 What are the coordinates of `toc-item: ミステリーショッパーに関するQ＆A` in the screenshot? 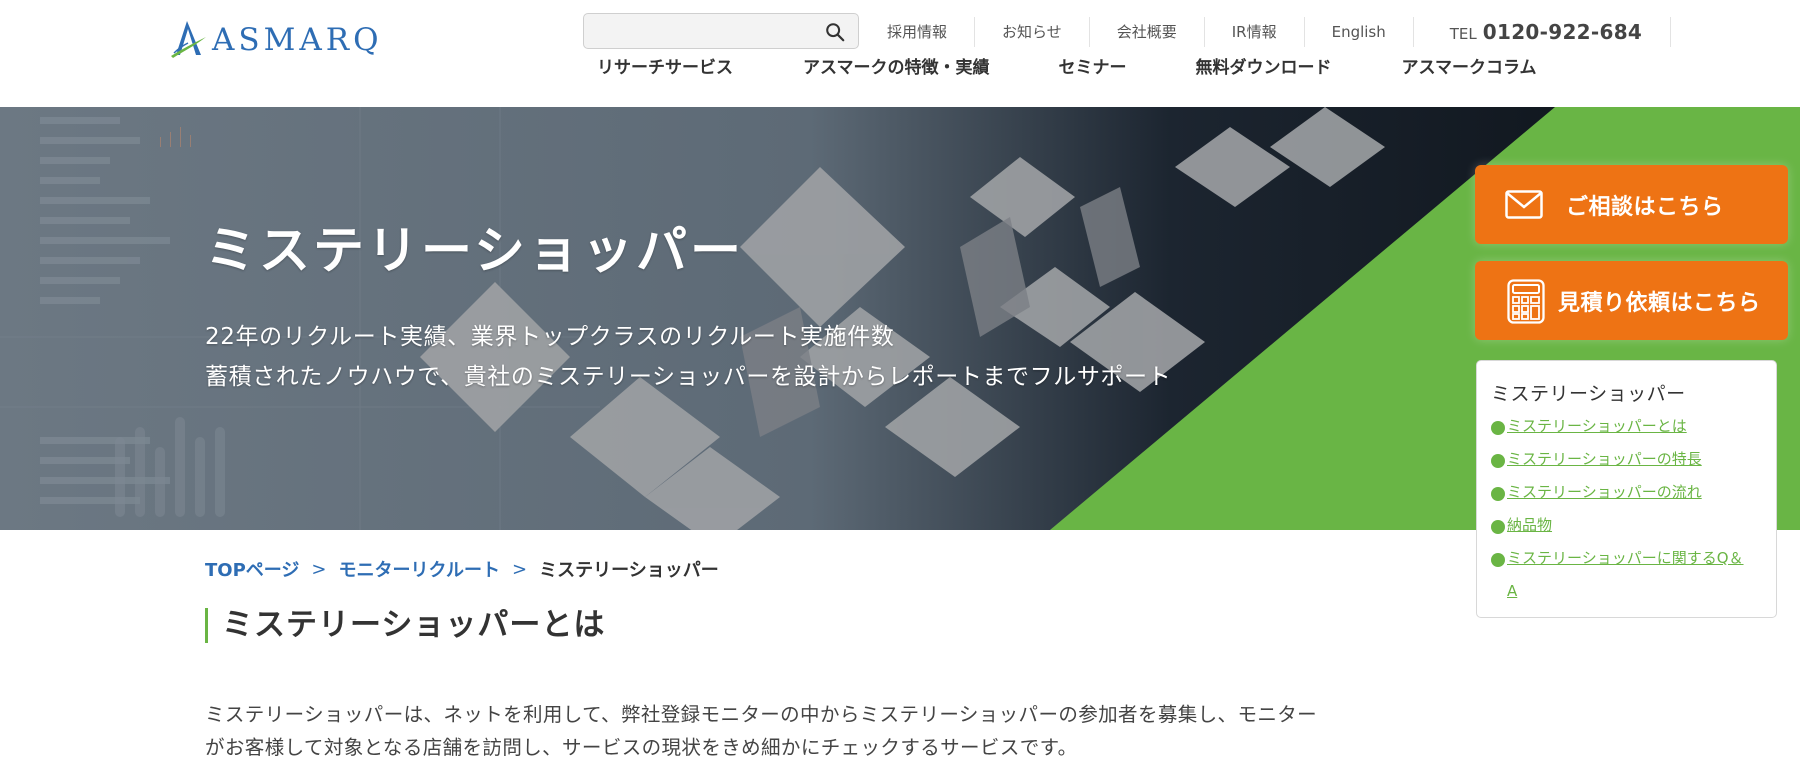 It's located at (1633, 575).